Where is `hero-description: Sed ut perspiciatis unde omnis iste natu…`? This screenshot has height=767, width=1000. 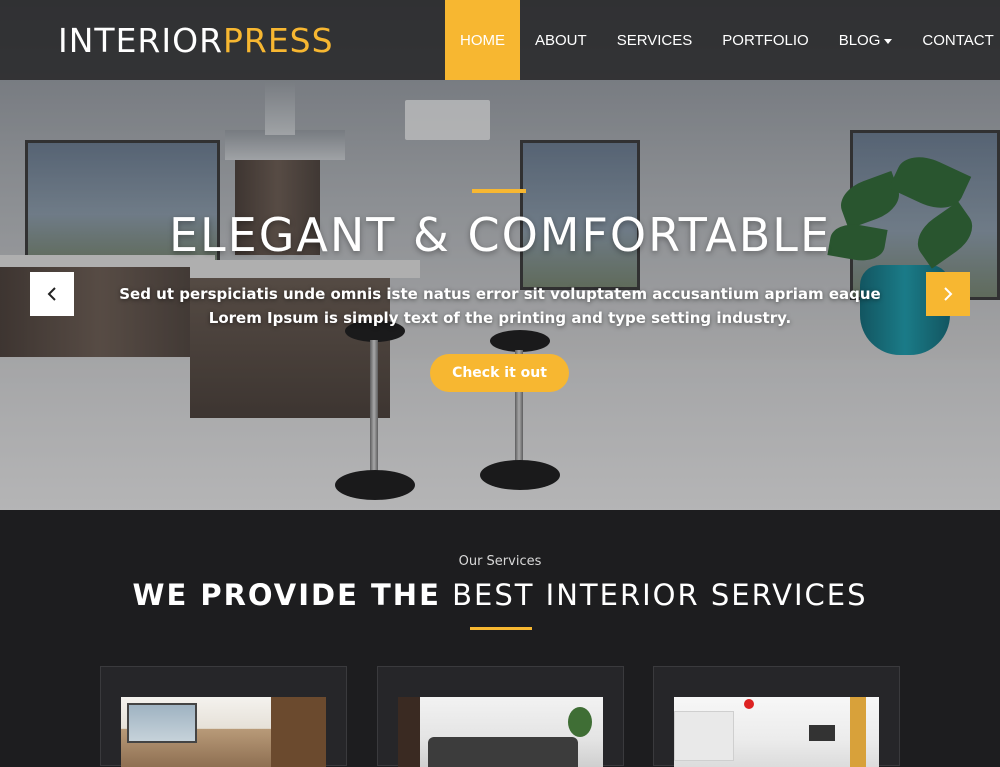
hero-description: Sed ut perspiciatis unde omnis iste natu… is located at coordinates (500, 306).